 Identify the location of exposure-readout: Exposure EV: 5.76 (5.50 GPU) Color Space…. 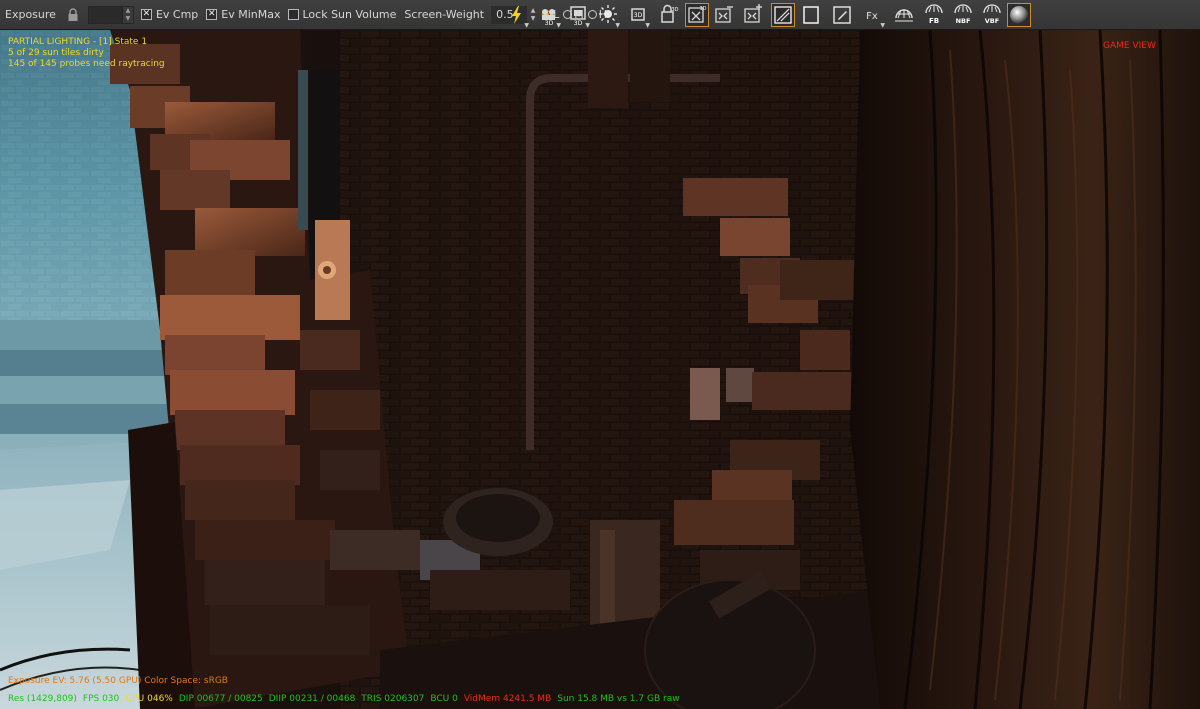
(118, 681).